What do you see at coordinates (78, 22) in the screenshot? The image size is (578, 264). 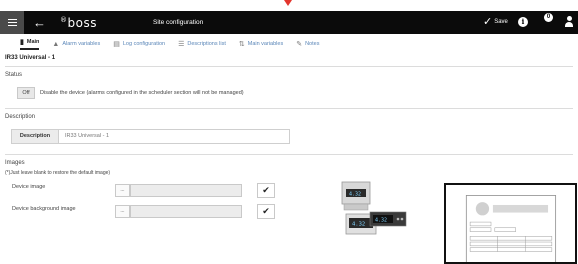 I see `app-logo: ®boss` at bounding box center [78, 22].